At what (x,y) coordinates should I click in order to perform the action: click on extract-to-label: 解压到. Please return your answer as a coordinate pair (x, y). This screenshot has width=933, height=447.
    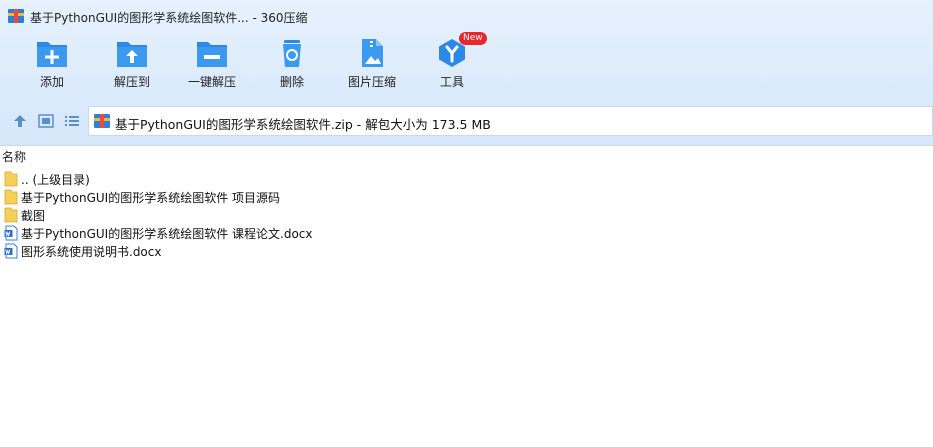
    Looking at the image, I should click on (131, 82).